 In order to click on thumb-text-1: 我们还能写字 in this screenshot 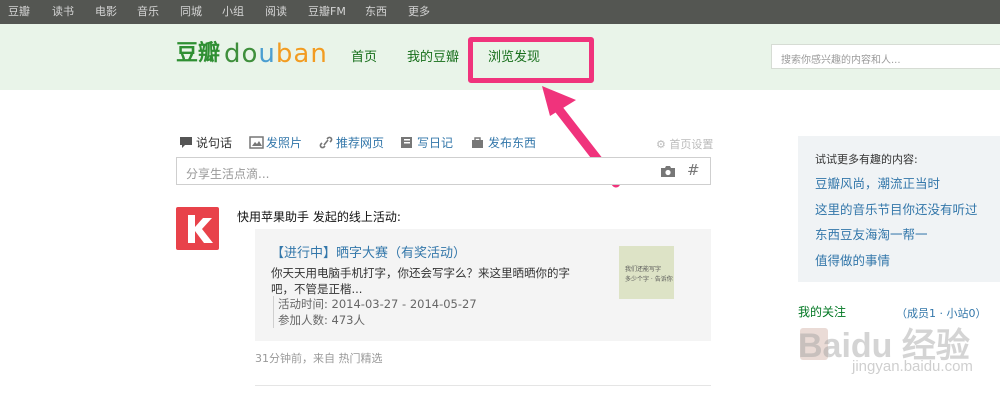, I will do `click(643, 269)`.